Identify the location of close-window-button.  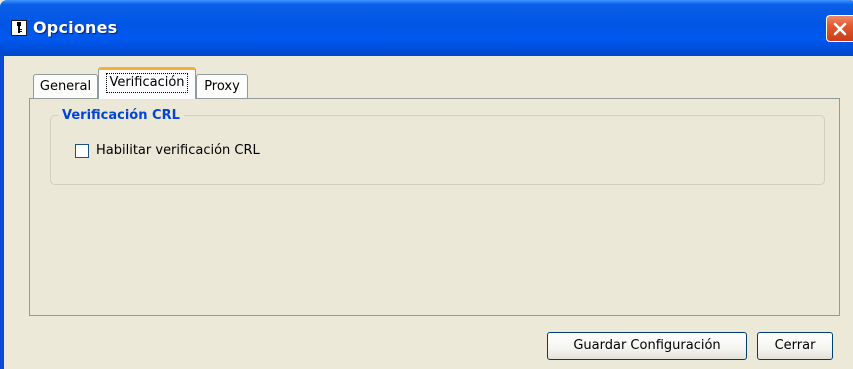
(839, 28).